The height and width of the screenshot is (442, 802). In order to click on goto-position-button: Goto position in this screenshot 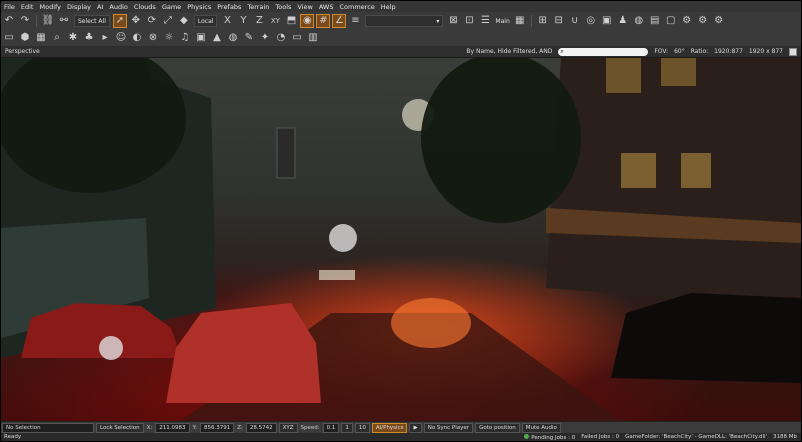, I will do `click(497, 428)`.